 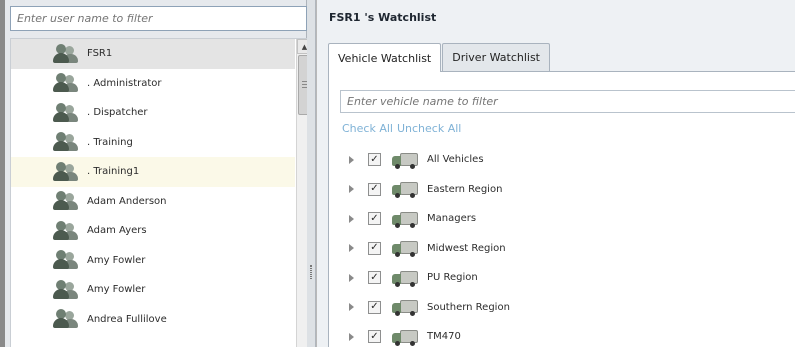 I want to click on vehicle-group-row: ✓ All Vehicles, so click(x=562, y=160).